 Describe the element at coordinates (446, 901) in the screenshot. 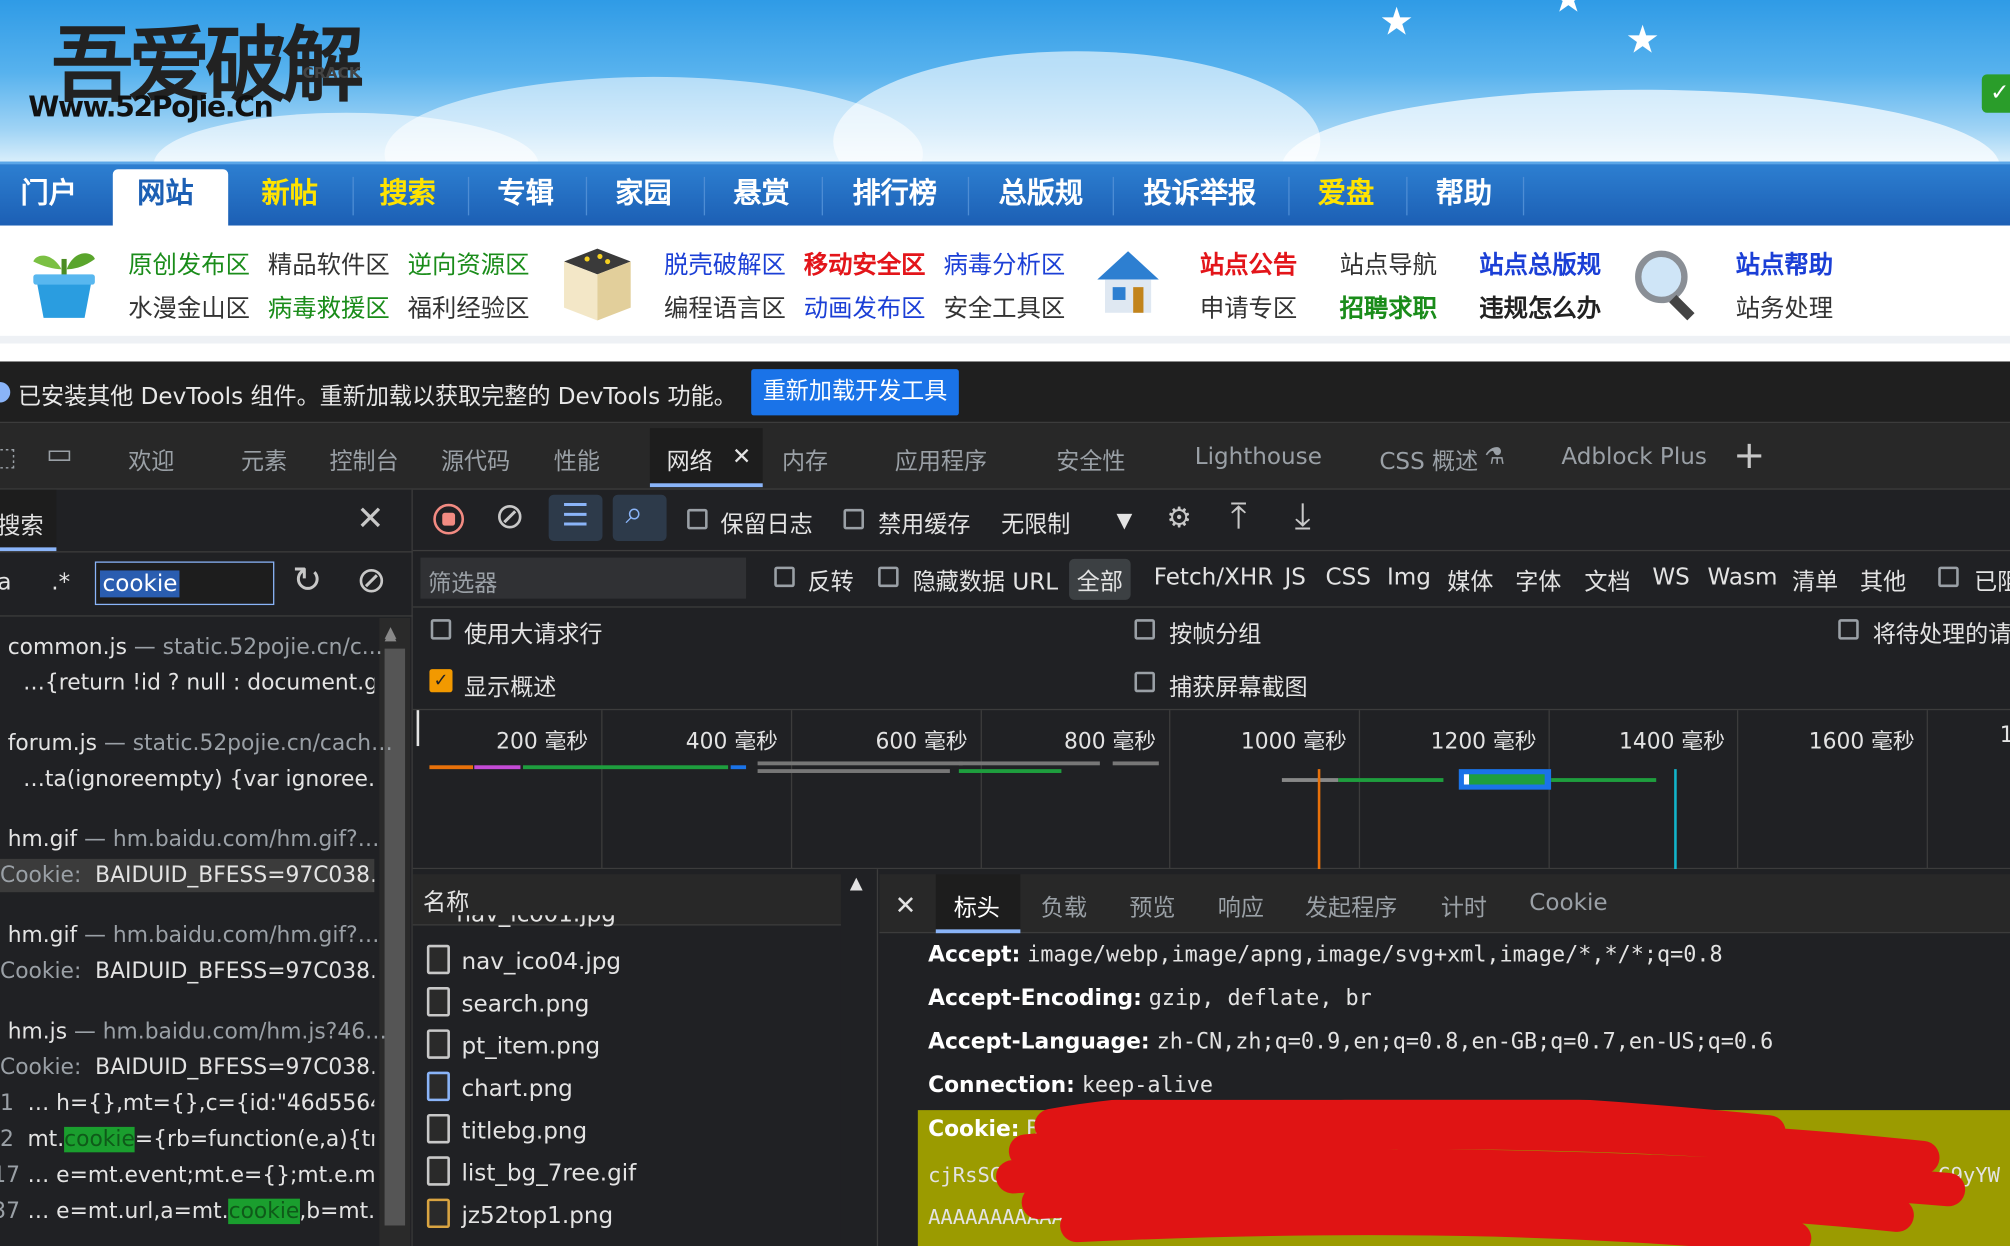

I see `column-name-header: 名称` at that location.